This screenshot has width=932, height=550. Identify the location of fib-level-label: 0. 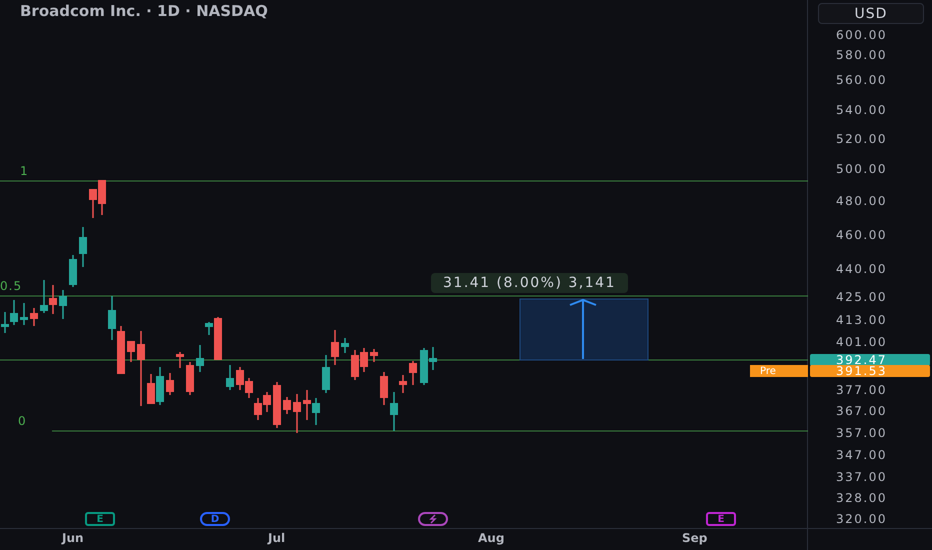
(22, 421).